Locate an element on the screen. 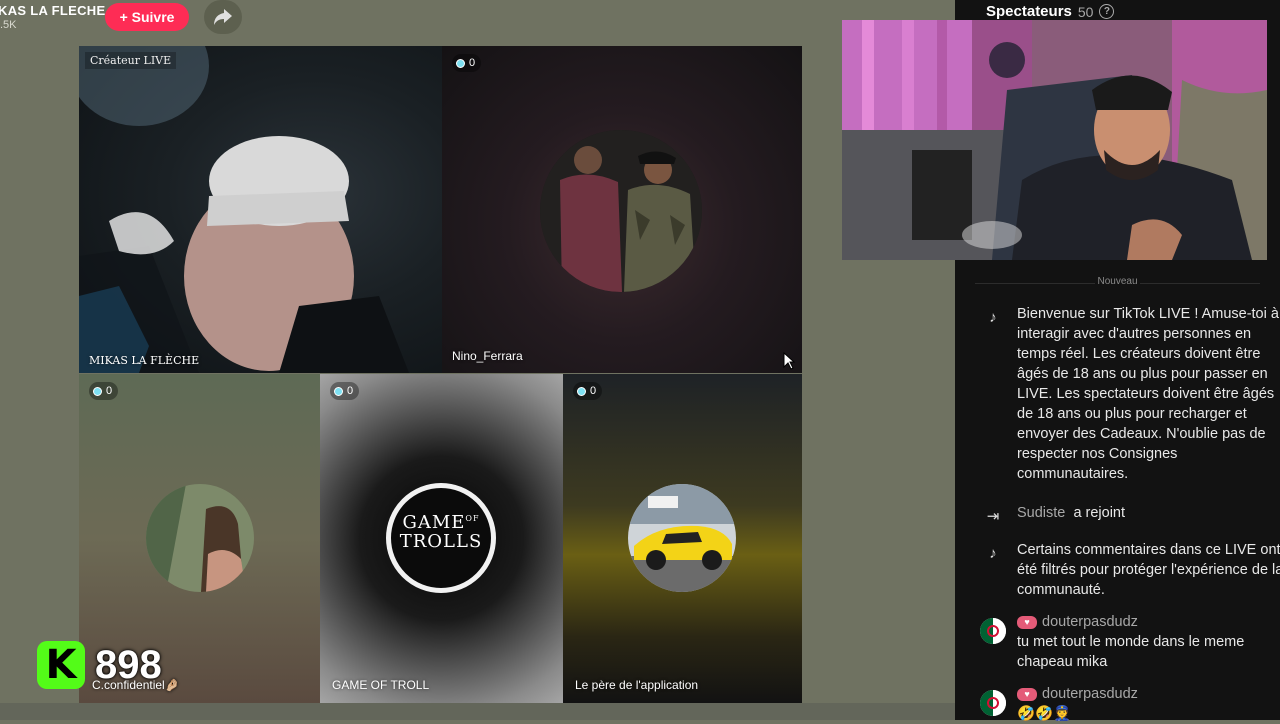 The width and height of the screenshot is (1280, 724). share-button is located at coordinates (223, 17).